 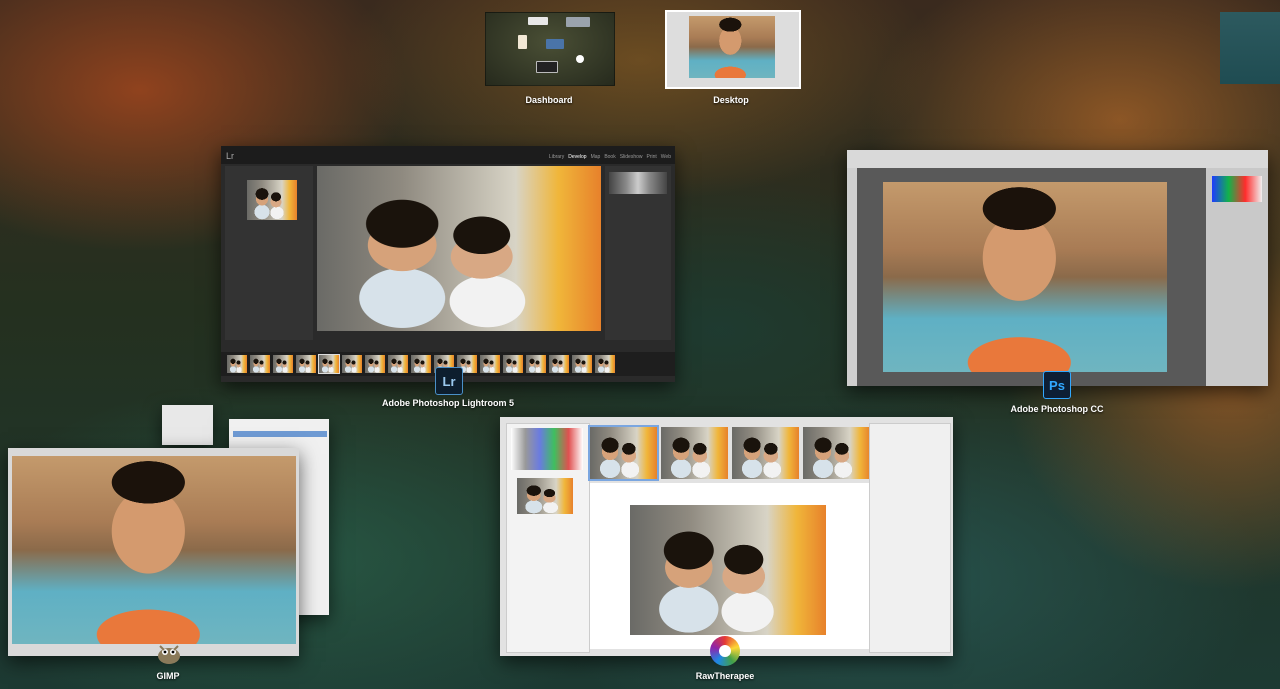 I want to click on module-web: Web, so click(x=666, y=157).